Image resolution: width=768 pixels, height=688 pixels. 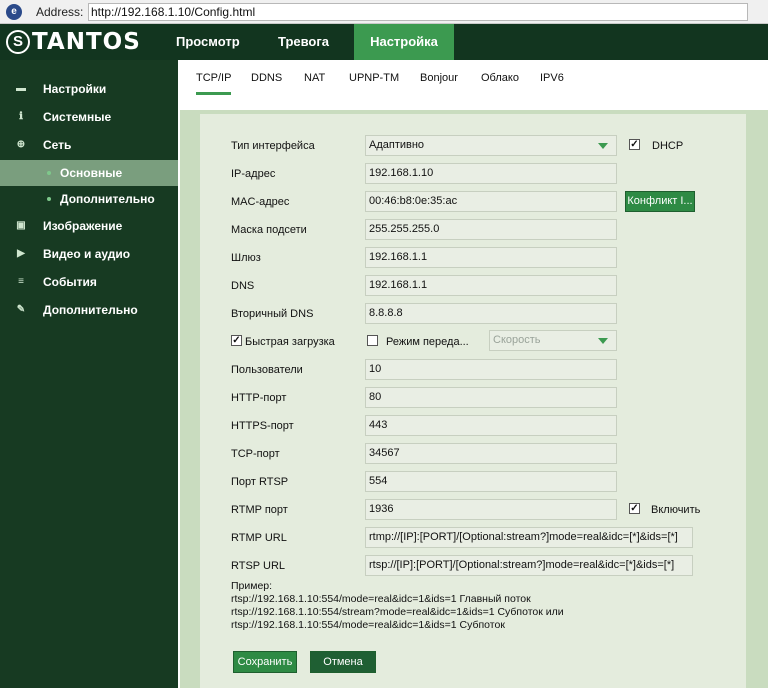 I want to click on speed-value: Скорость, so click(x=517, y=340).